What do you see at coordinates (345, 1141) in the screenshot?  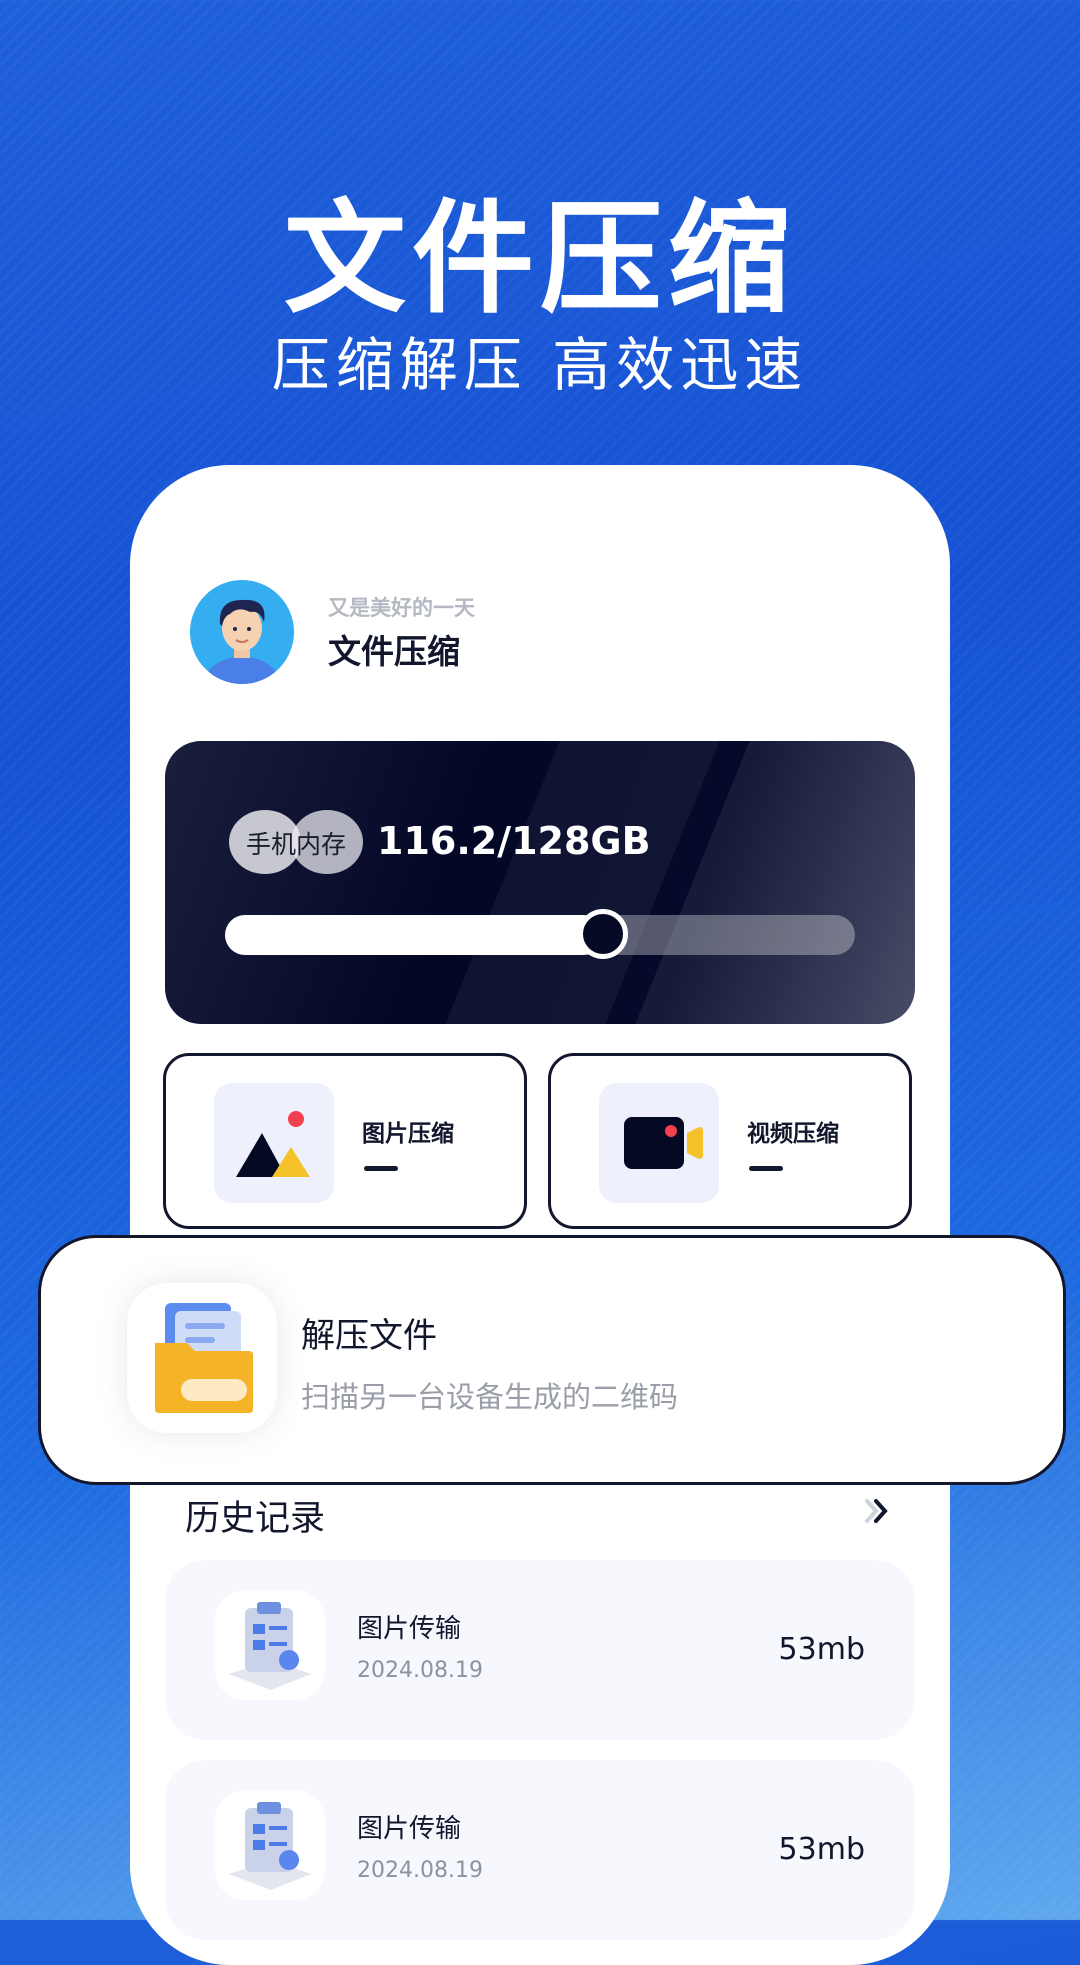 I see `image-compress-button: 图片压缩` at bounding box center [345, 1141].